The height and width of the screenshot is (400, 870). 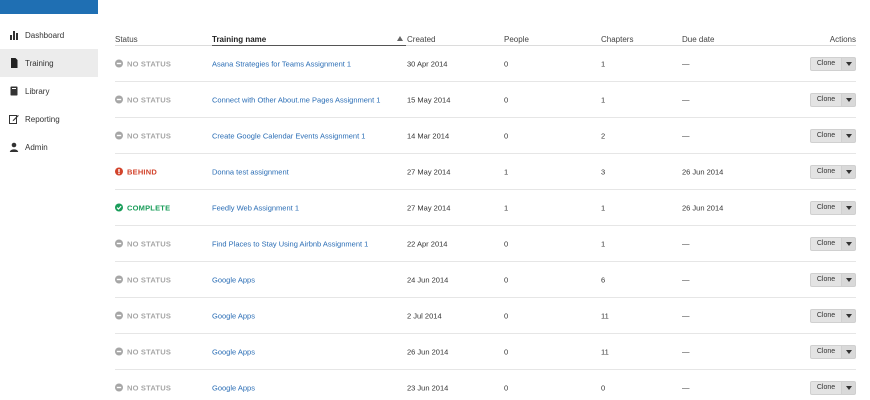 I want to click on sidebar-item-training: Training, so click(x=49, y=63).